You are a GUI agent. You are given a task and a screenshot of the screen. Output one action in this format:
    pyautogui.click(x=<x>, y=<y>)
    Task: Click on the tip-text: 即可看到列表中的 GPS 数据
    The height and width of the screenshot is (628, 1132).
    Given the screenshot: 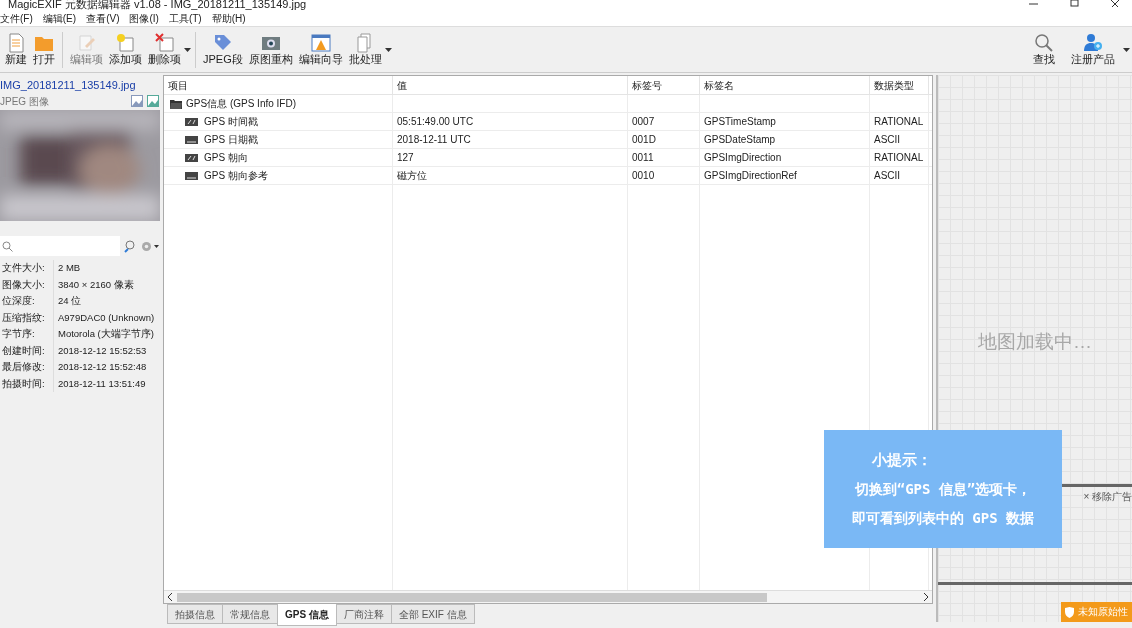 What is the action you would take?
    pyautogui.click(x=943, y=519)
    